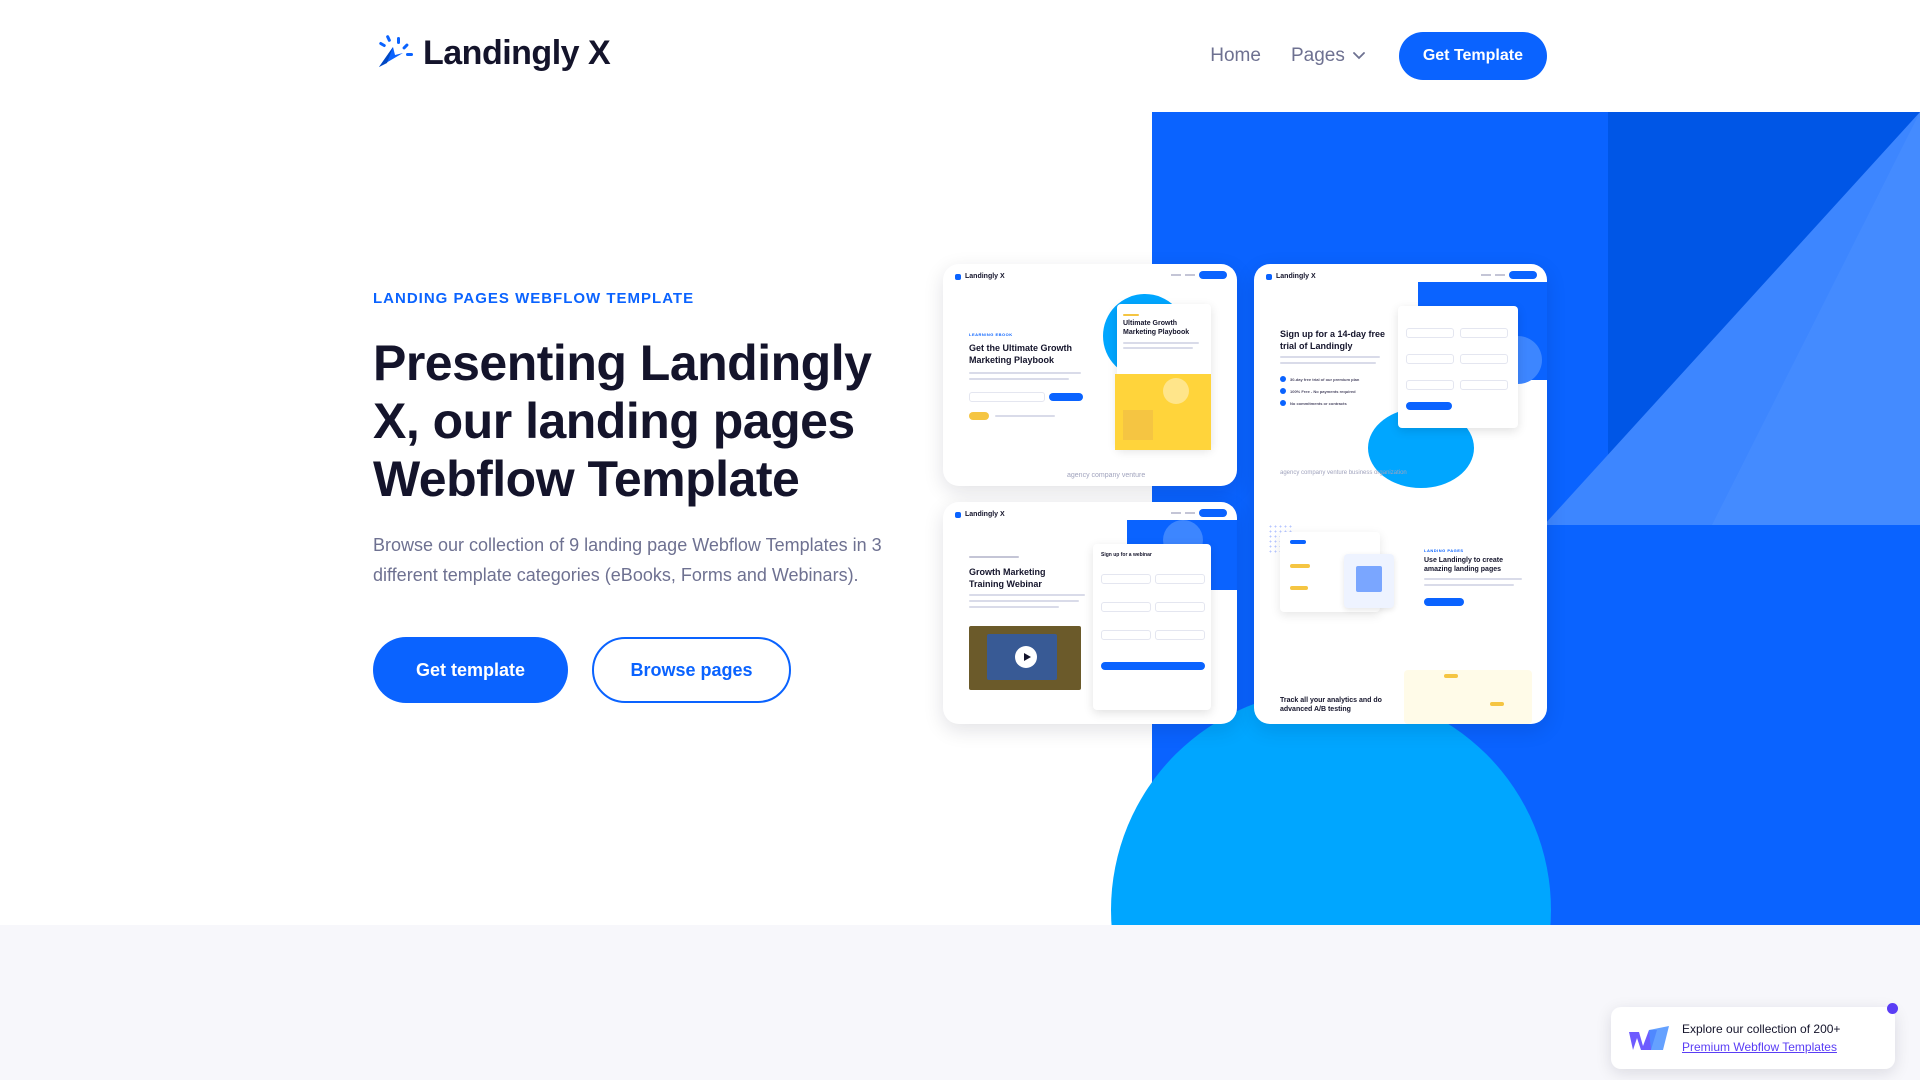  What do you see at coordinates (396, 51) in the screenshot?
I see `logo-burst-icon` at bounding box center [396, 51].